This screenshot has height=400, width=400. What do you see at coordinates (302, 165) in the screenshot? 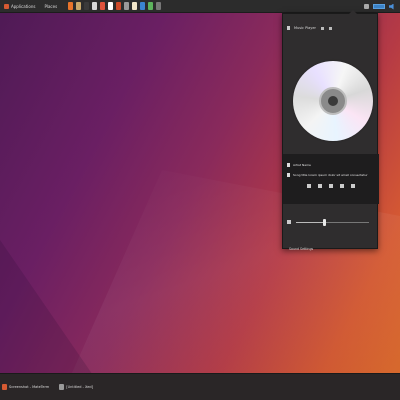
I see `artist-name: Artist Name` at bounding box center [302, 165].